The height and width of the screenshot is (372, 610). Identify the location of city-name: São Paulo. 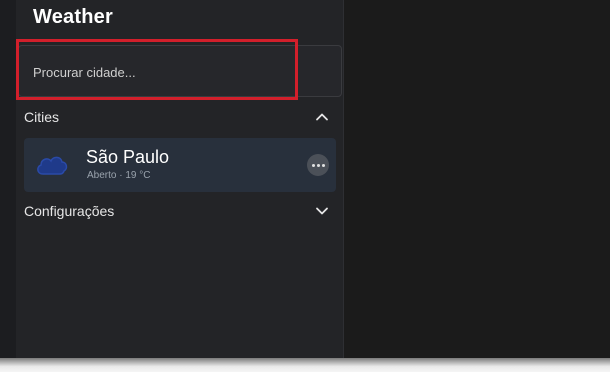
(128, 157).